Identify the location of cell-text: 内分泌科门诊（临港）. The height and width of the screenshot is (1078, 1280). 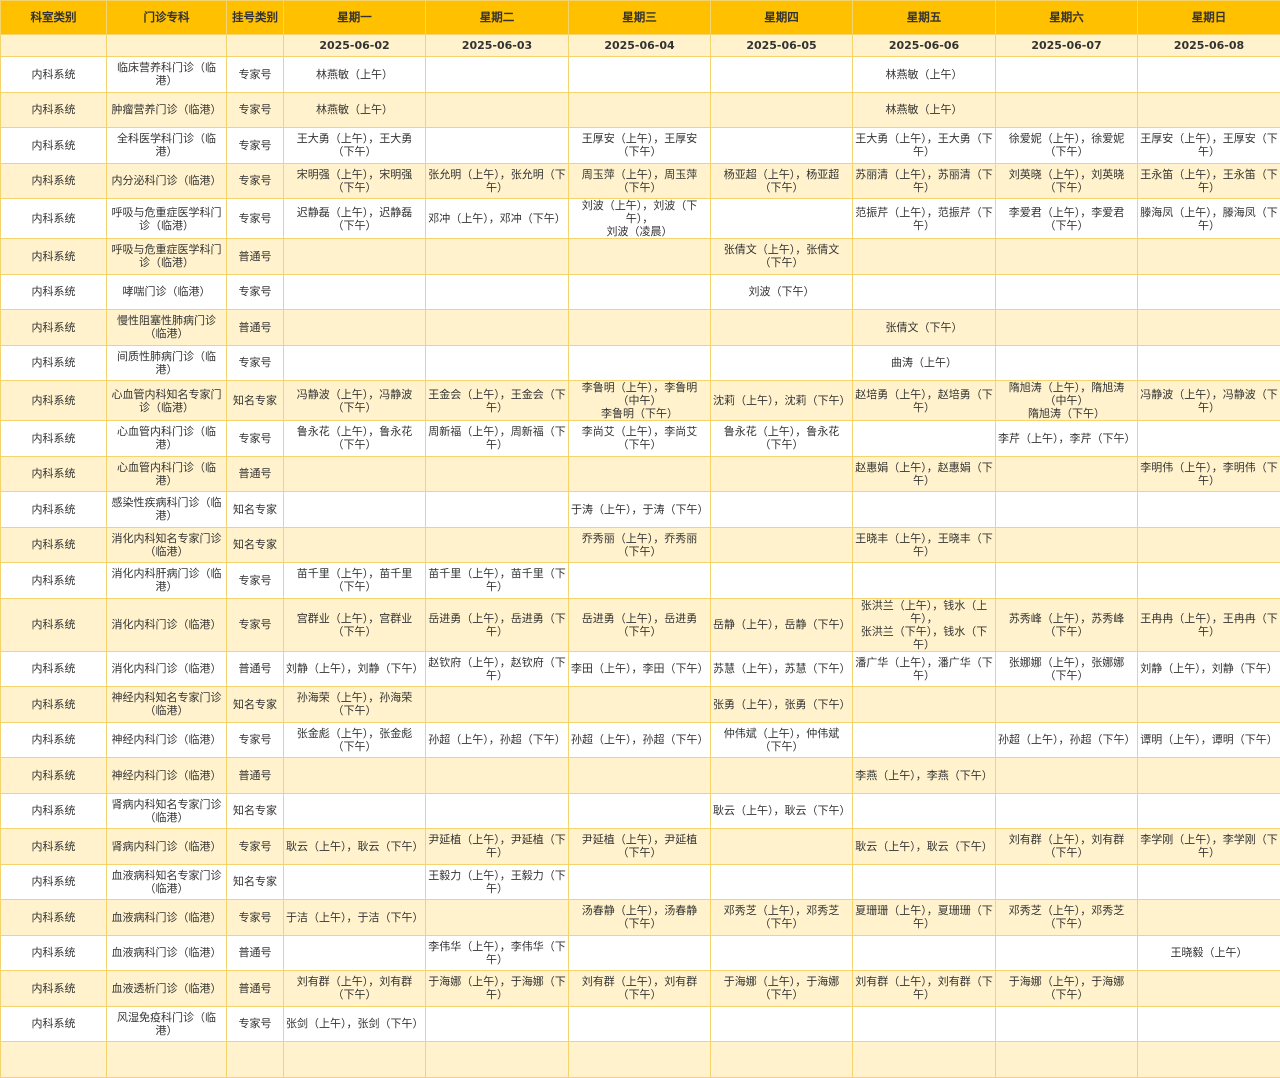
(166, 180).